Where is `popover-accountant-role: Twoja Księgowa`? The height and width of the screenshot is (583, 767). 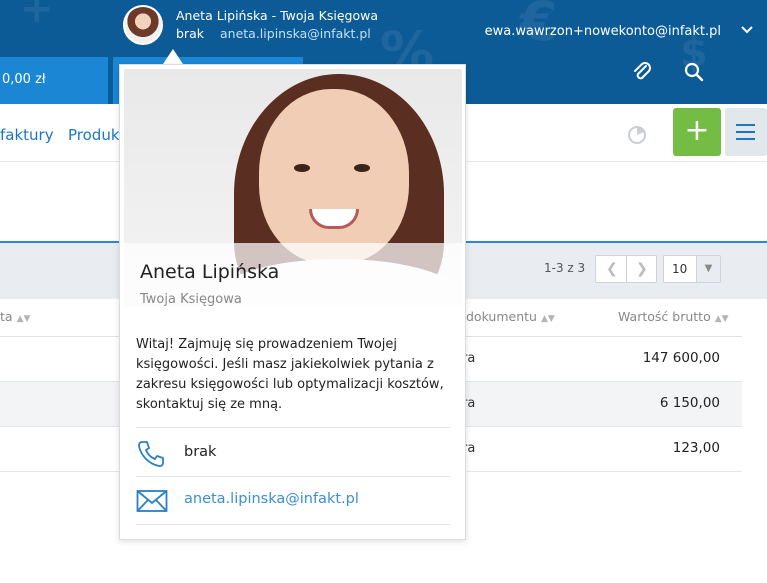 popover-accountant-role: Twoja Księgowa is located at coordinates (191, 299).